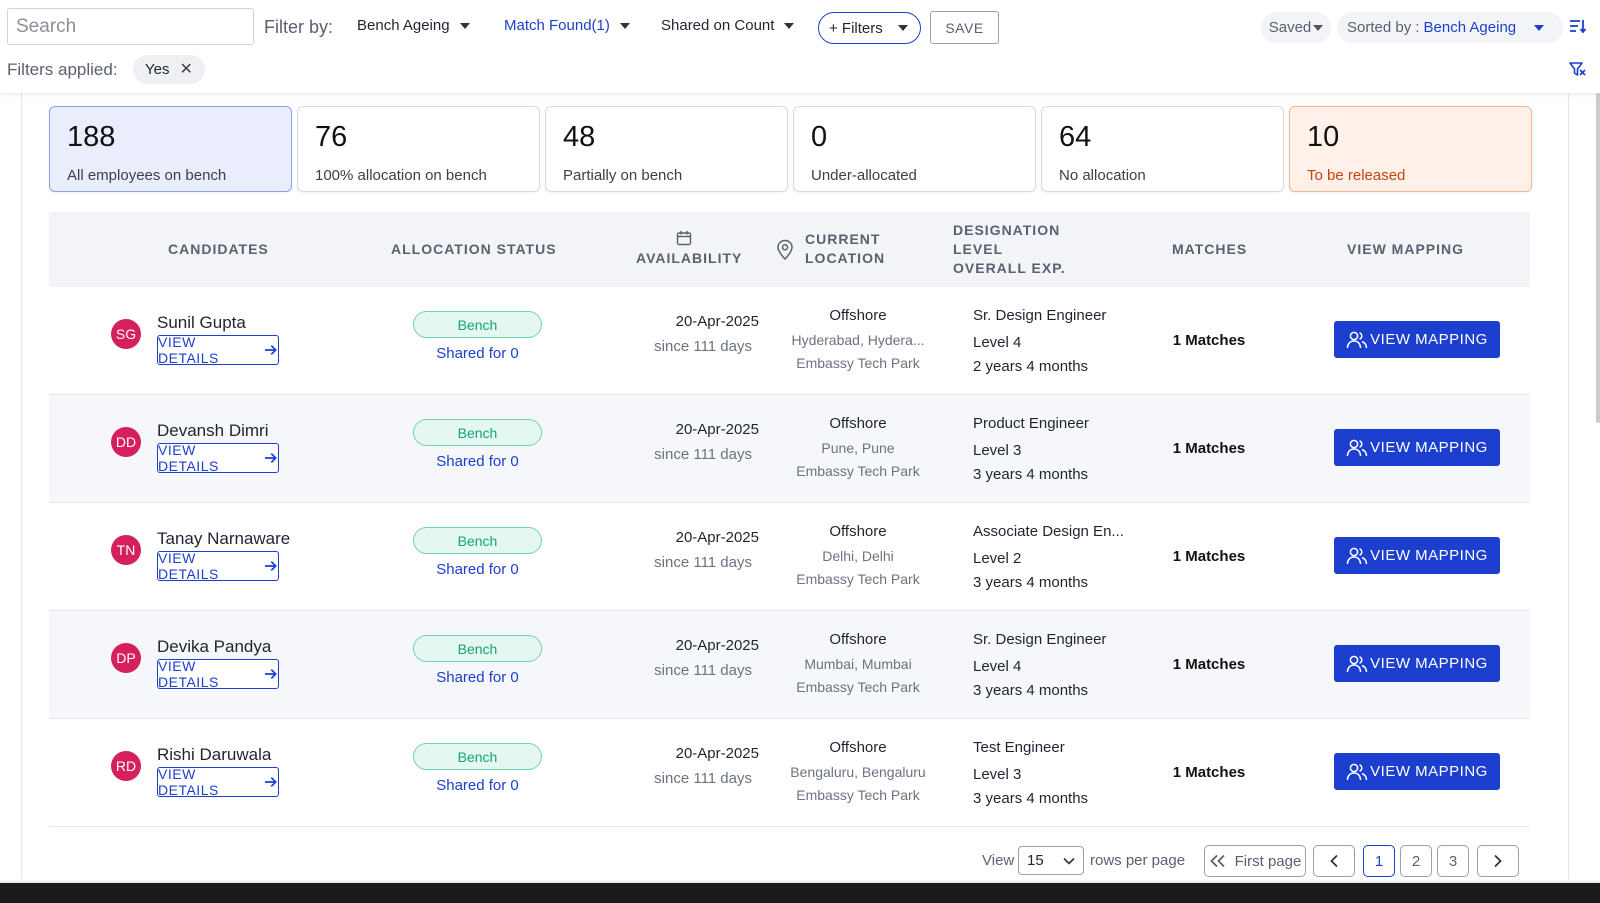 Image resolution: width=1600 pixels, height=903 pixels. I want to click on candidate-name: Devika Pandya, so click(214, 646).